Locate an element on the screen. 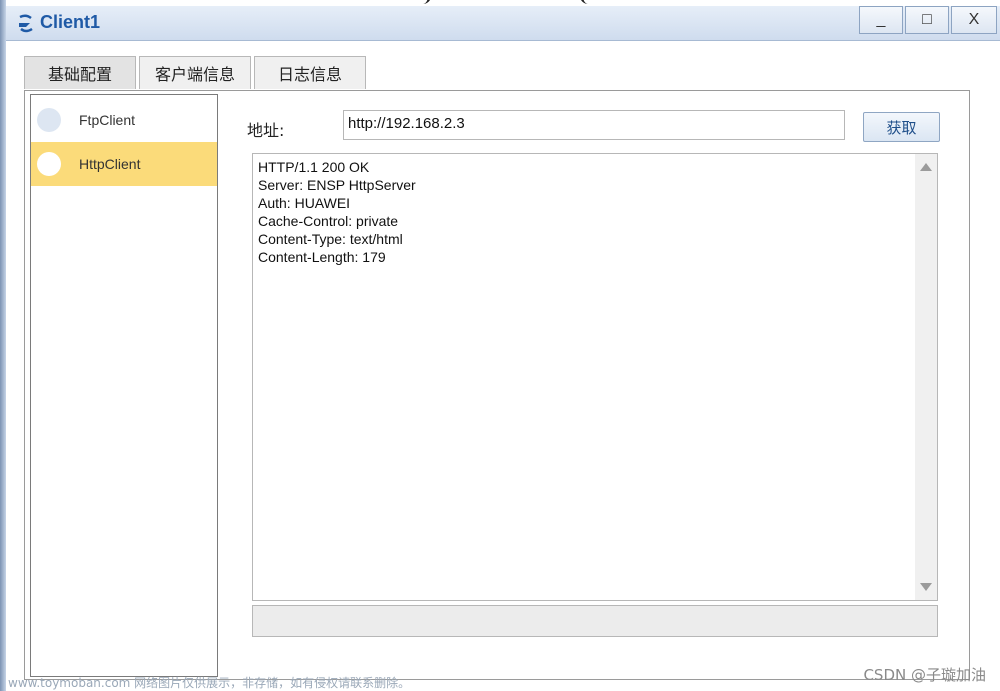 This screenshot has height=691, width=1000. response-line: Content-Type: text/html is located at coordinates (330, 239).